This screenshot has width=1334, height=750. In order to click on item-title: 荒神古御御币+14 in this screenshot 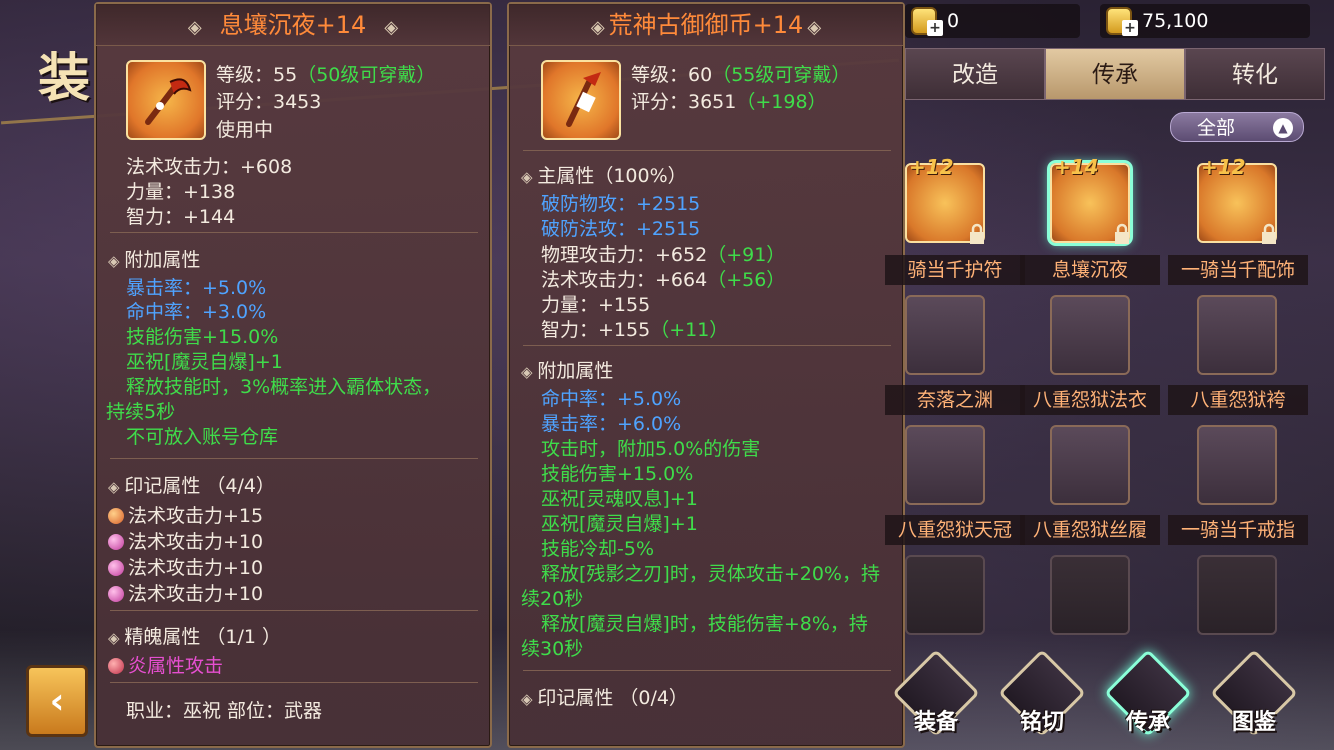, I will do `click(706, 25)`.